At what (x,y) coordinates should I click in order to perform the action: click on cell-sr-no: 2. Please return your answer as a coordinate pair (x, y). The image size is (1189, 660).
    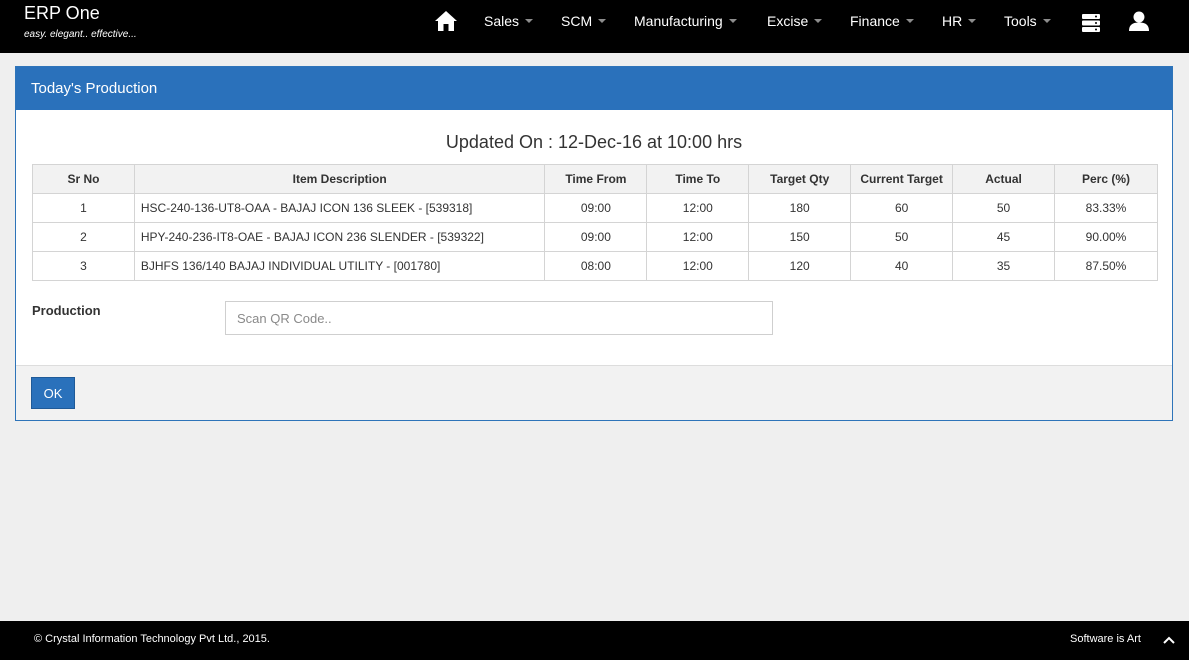
    Looking at the image, I should click on (83, 237).